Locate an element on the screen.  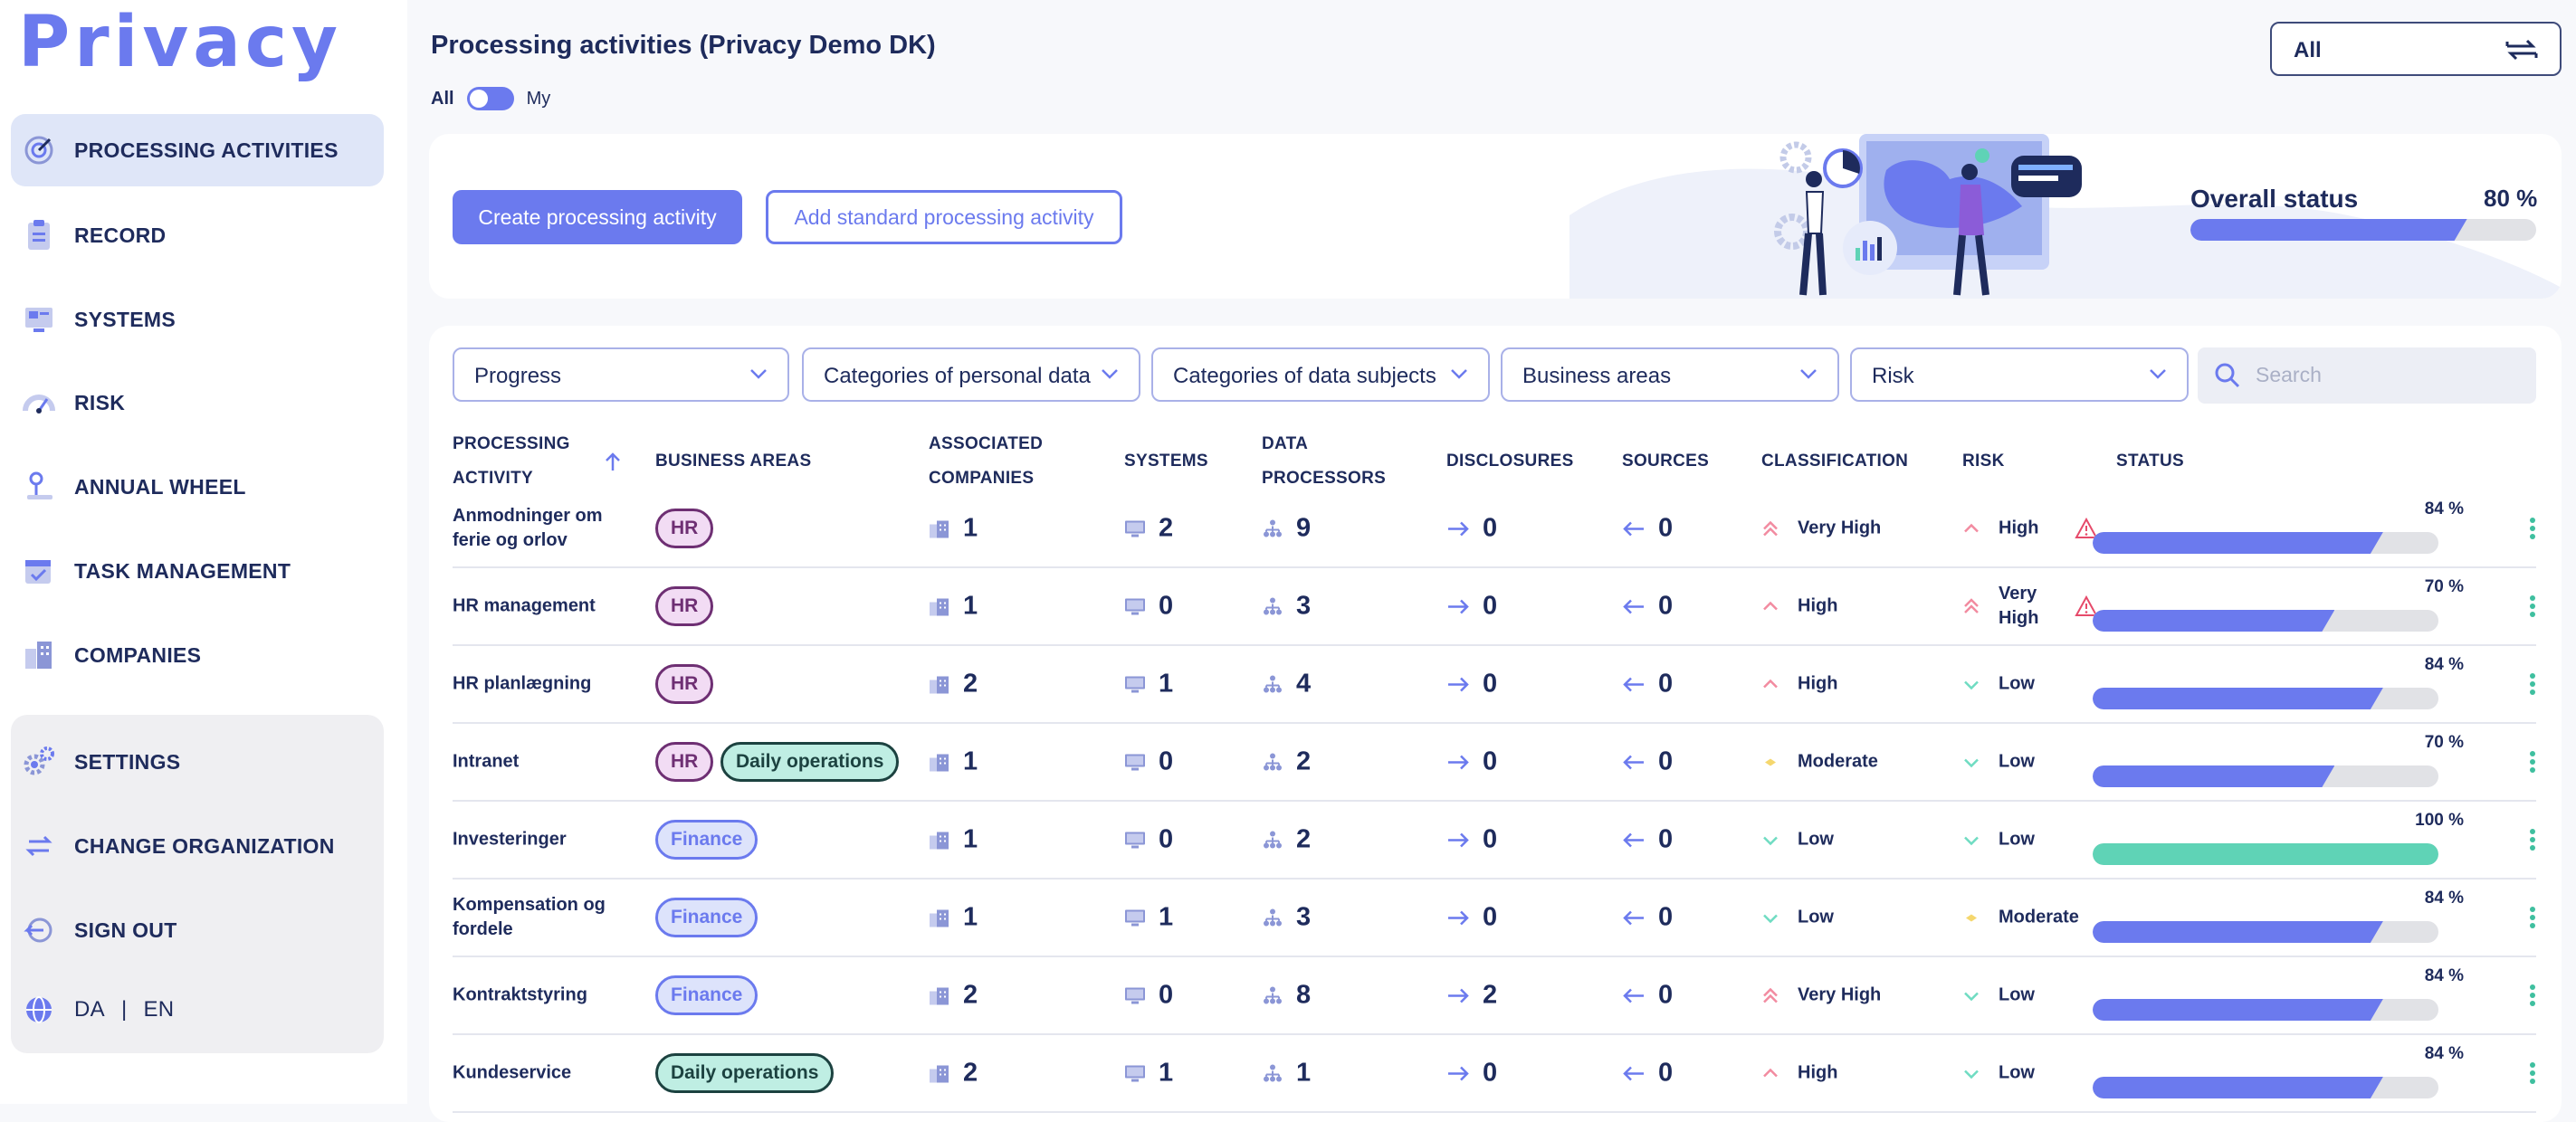
column-header-business-areas: BUSINESS AREAS is located at coordinates (733, 461).